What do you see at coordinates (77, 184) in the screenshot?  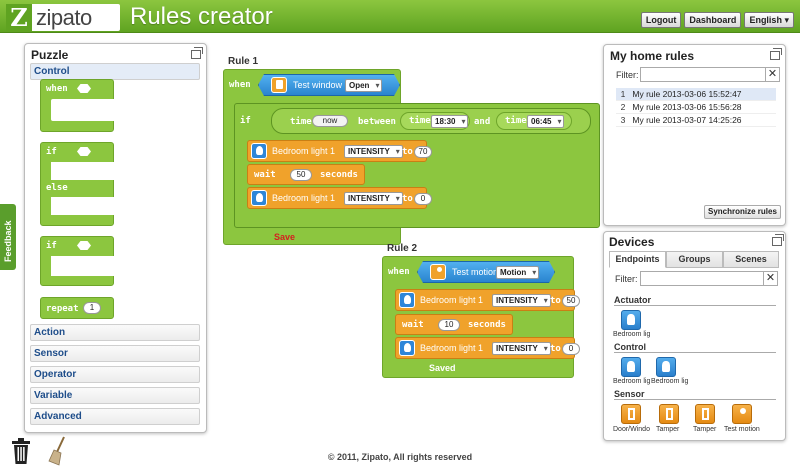 I see `palette-if-else-block: if else` at bounding box center [77, 184].